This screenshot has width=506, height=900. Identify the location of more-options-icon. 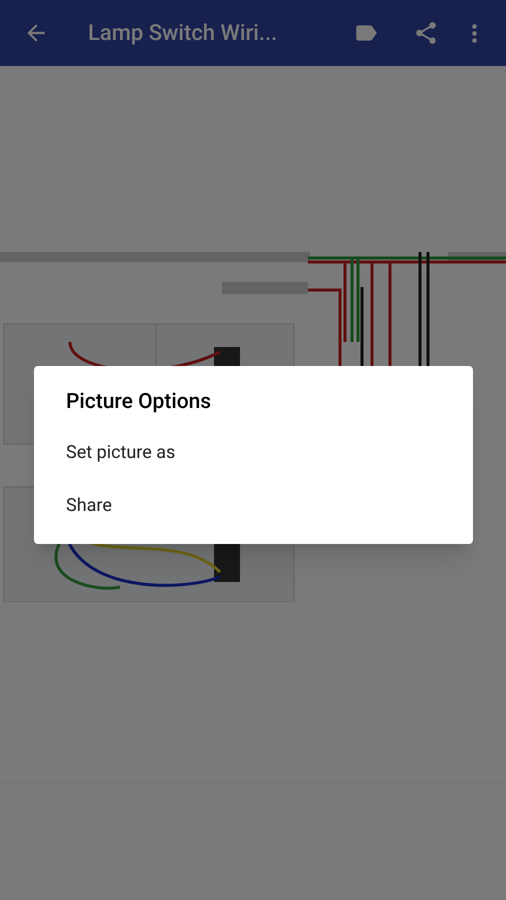
(474, 33).